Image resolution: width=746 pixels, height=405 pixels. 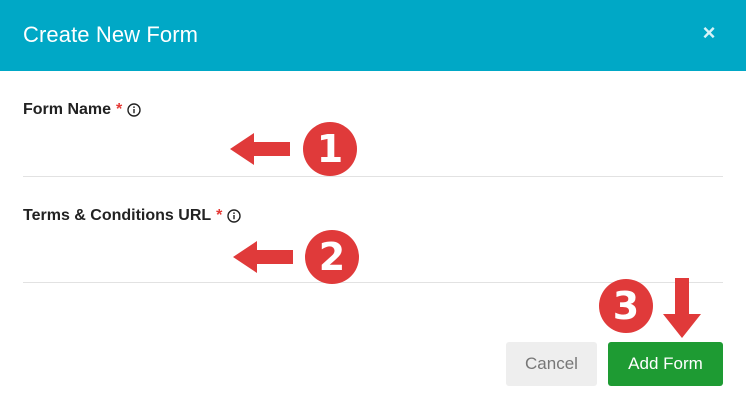 What do you see at coordinates (330, 149) in the screenshot?
I see `step-badge-1: 1` at bounding box center [330, 149].